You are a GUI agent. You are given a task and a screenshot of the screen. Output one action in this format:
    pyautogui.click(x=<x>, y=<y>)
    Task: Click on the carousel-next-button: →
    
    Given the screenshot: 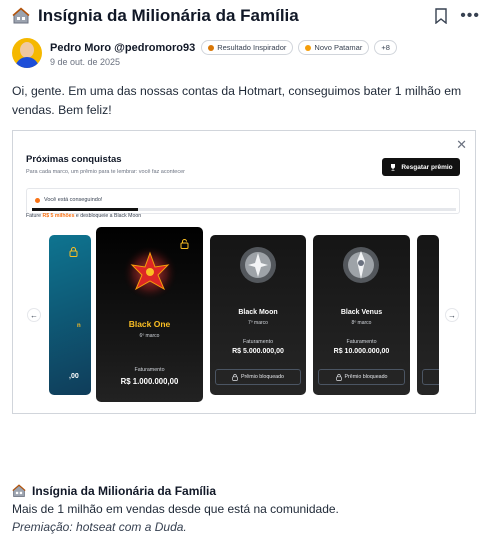 What is the action you would take?
    pyautogui.click(x=452, y=315)
    